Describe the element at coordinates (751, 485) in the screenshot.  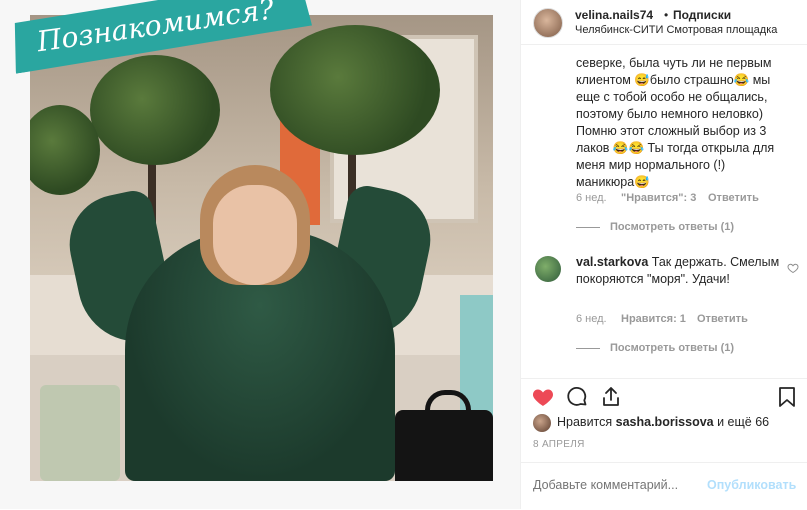
I see `publish-button: Опубликовать` at that location.